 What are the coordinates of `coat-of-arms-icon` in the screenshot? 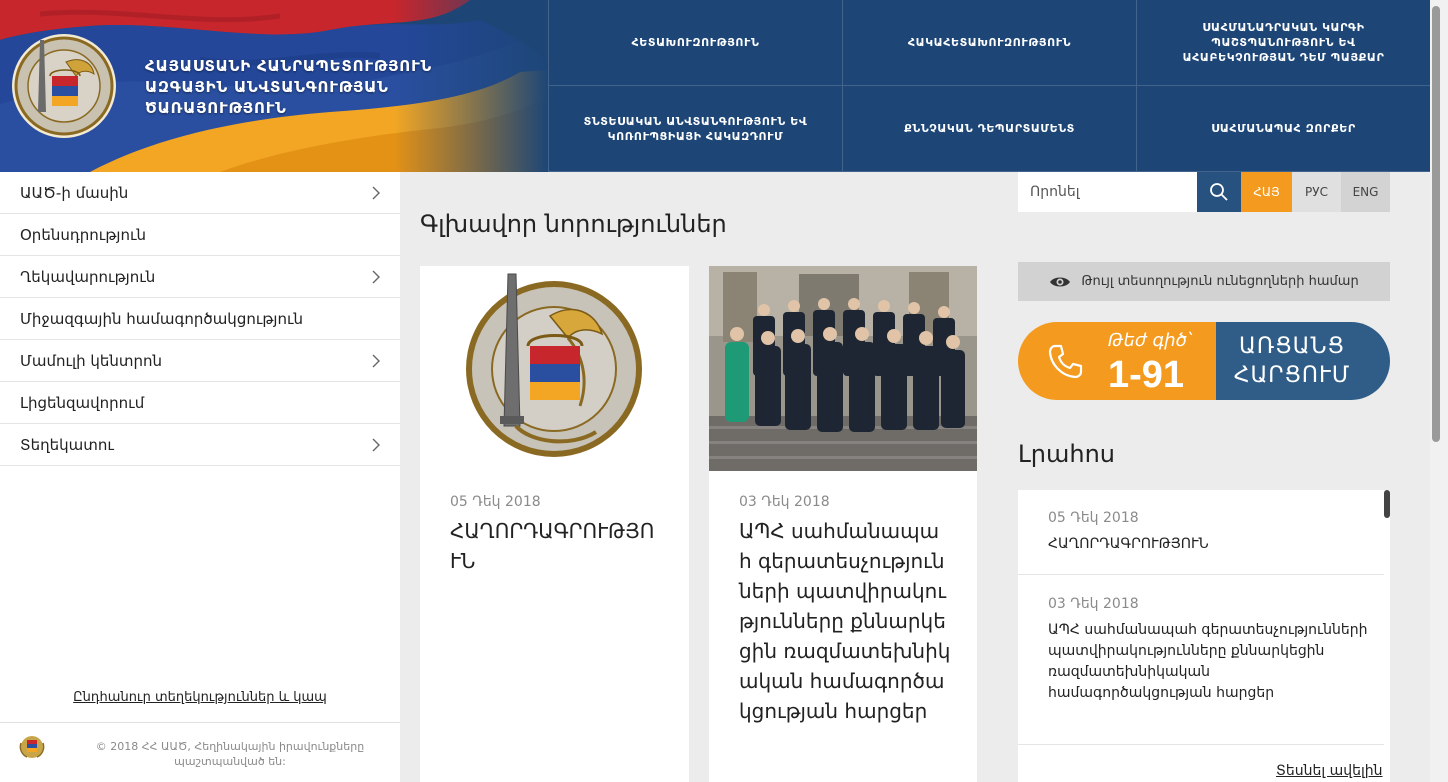 It's located at (32, 747).